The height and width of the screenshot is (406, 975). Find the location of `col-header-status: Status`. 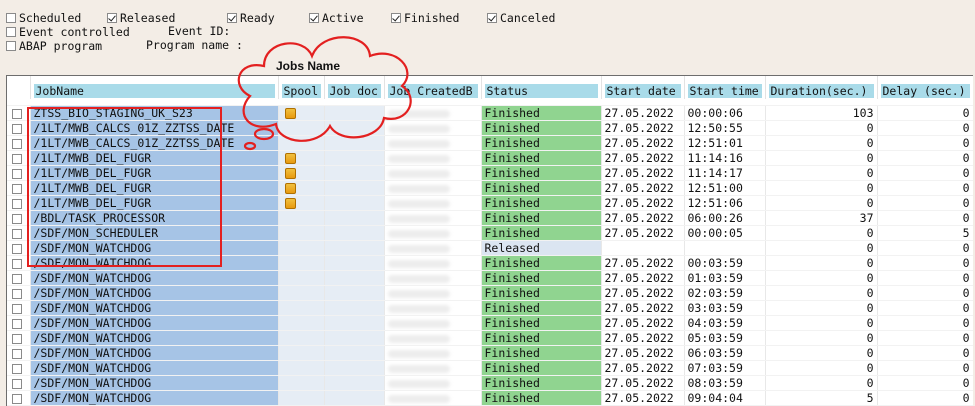

col-header-status: Status is located at coordinates (541, 87).